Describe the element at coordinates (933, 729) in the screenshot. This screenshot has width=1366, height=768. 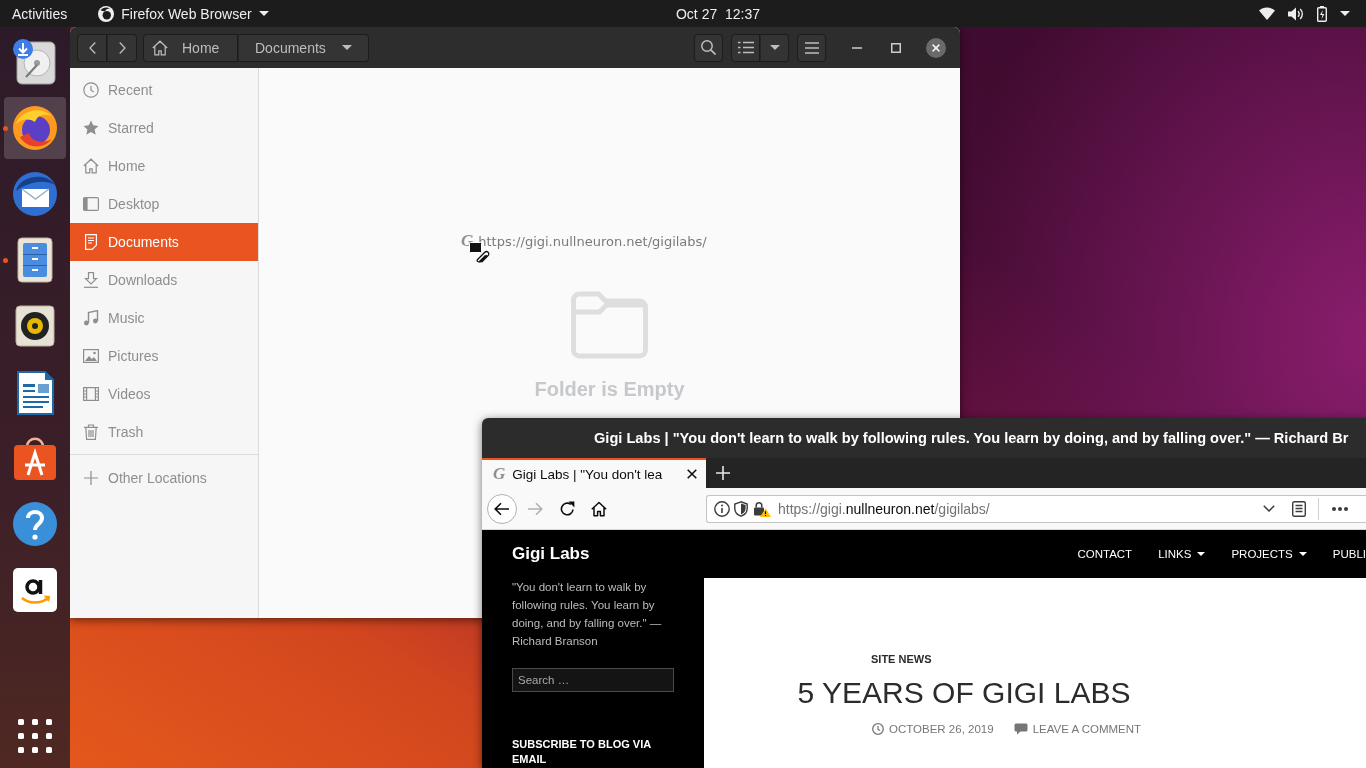
I see `post-date-link: OCTOBER 26, 2019` at that location.